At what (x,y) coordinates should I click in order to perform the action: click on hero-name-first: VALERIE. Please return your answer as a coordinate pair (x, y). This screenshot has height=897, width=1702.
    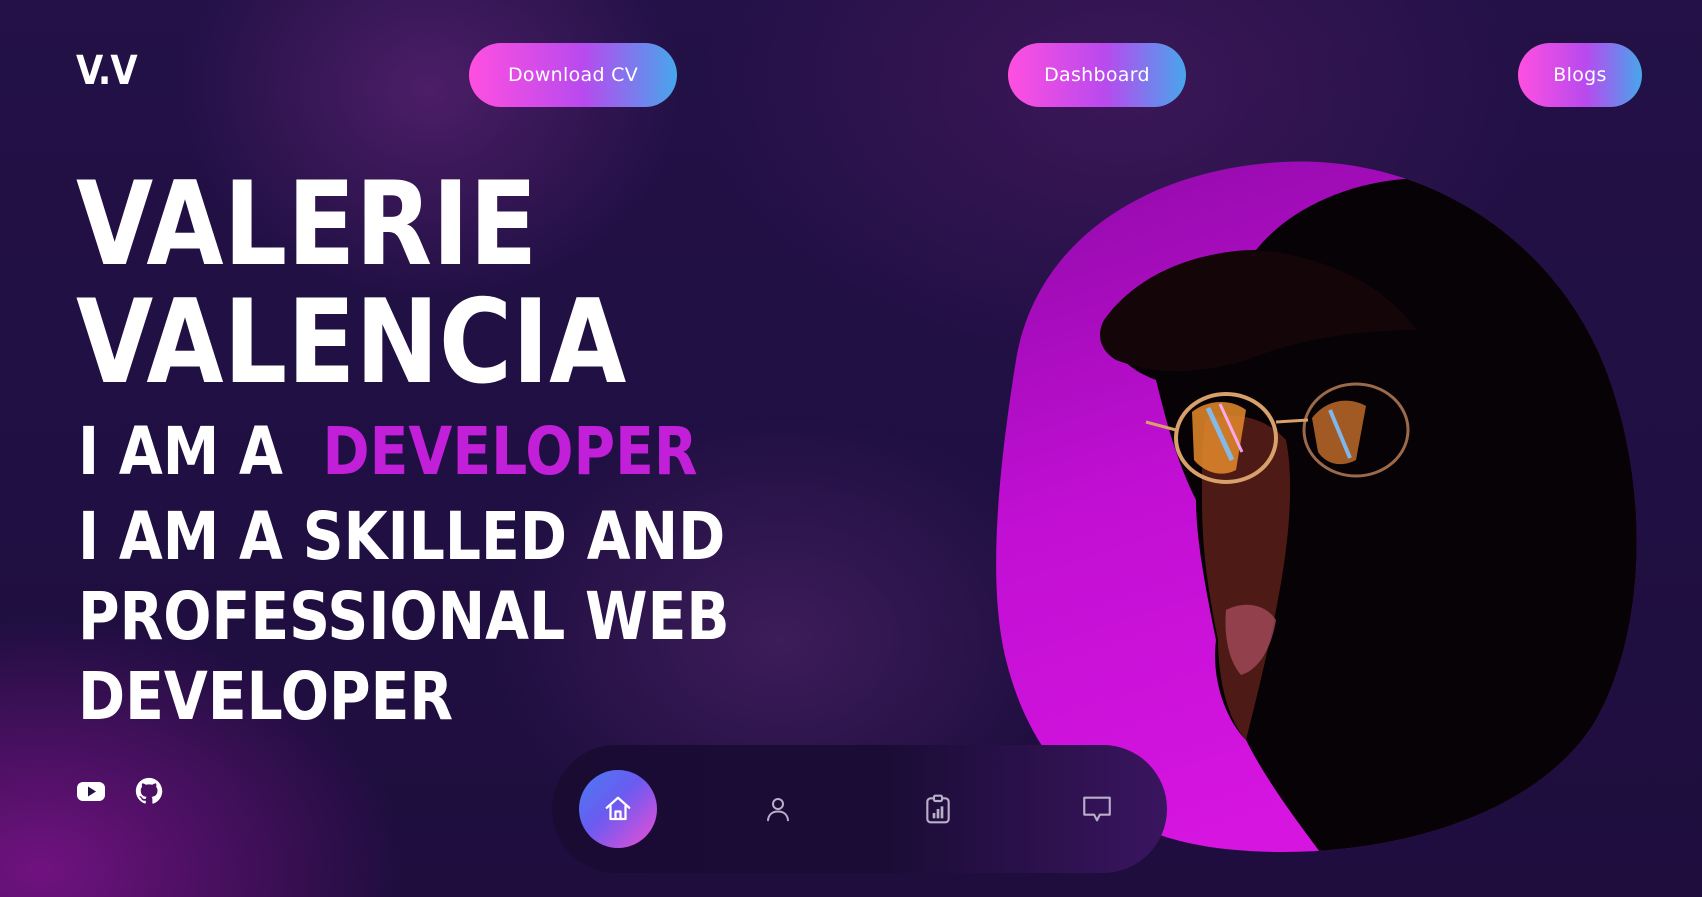
    Looking at the image, I should click on (307, 224).